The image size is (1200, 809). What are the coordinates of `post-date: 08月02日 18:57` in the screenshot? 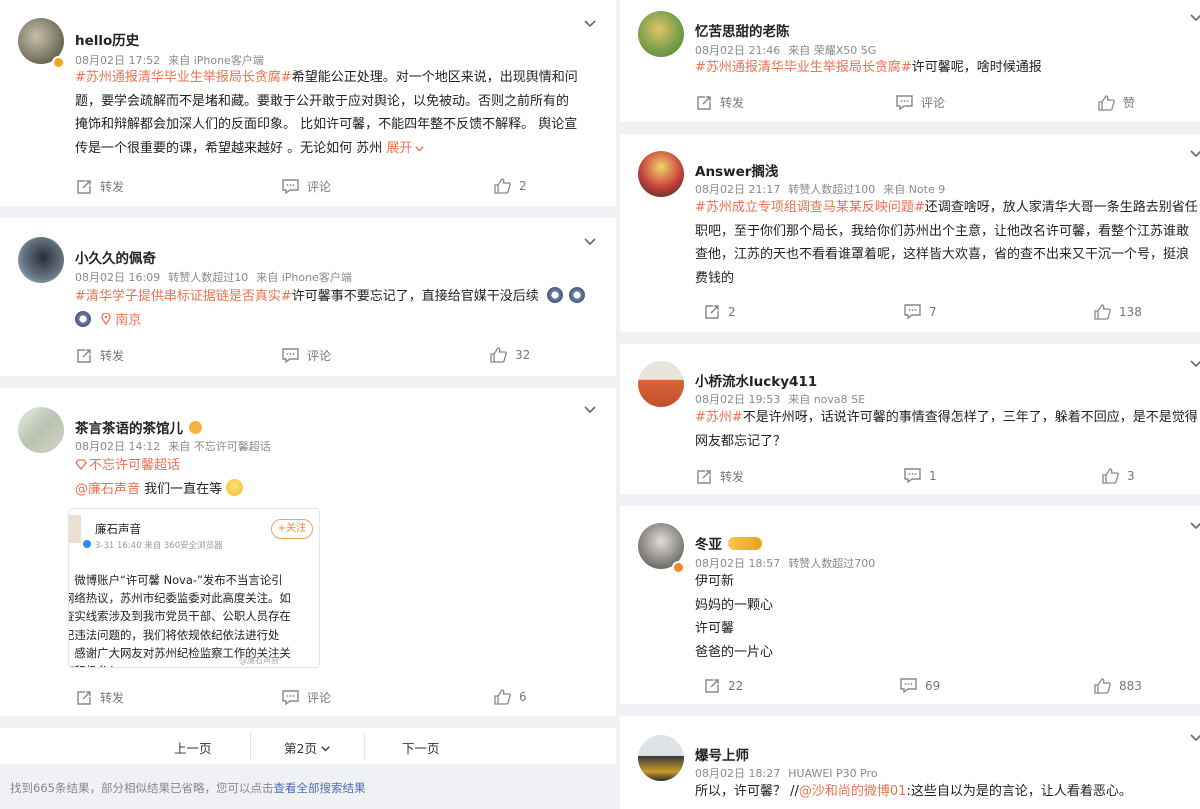 It's located at (737, 563).